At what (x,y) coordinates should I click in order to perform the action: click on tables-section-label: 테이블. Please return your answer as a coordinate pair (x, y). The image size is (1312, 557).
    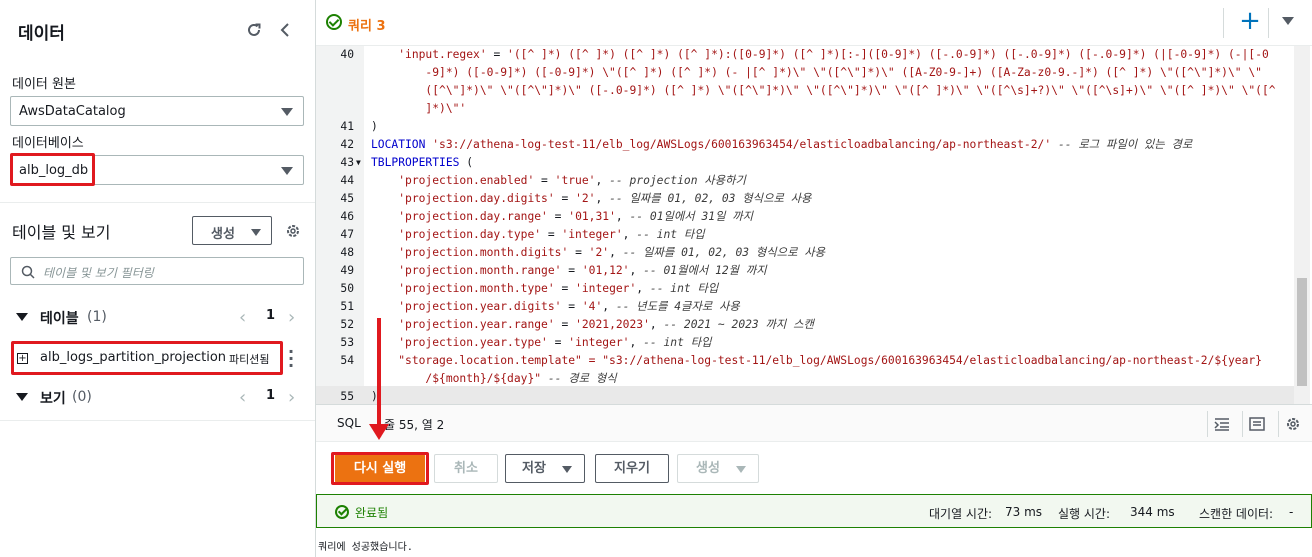
    Looking at the image, I should click on (59, 319).